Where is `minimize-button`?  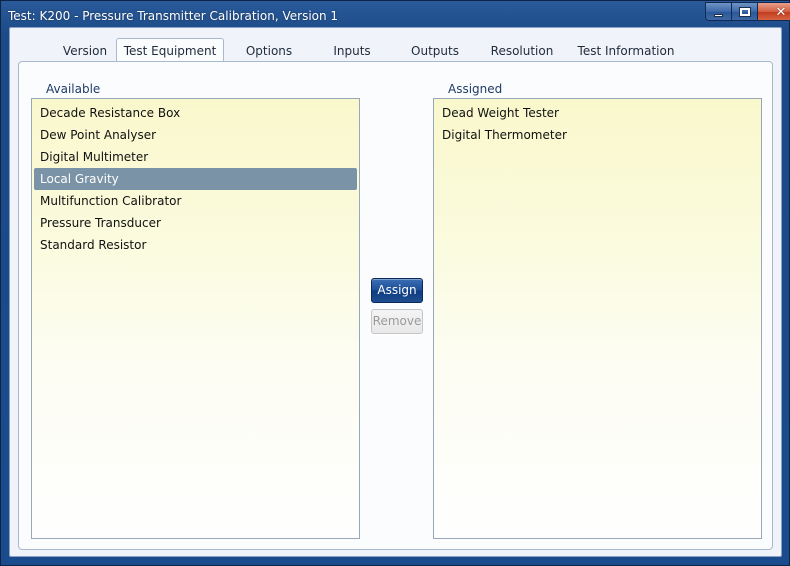 minimize-button is located at coordinates (719, 11).